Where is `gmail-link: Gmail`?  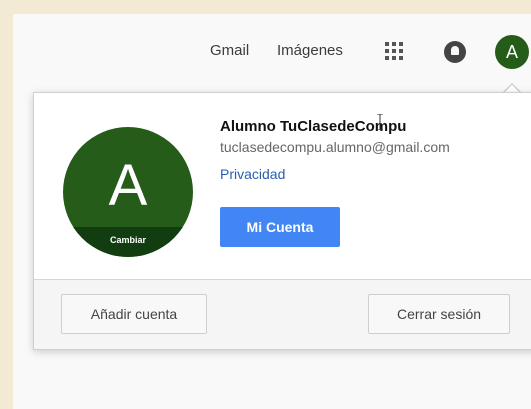 gmail-link: Gmail is located at coordinates (229, 50).